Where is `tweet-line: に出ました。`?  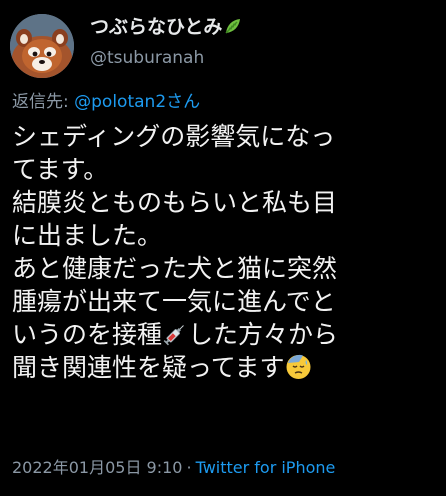
tweet-line: に出ました。 is located at coordinates (87, 235).